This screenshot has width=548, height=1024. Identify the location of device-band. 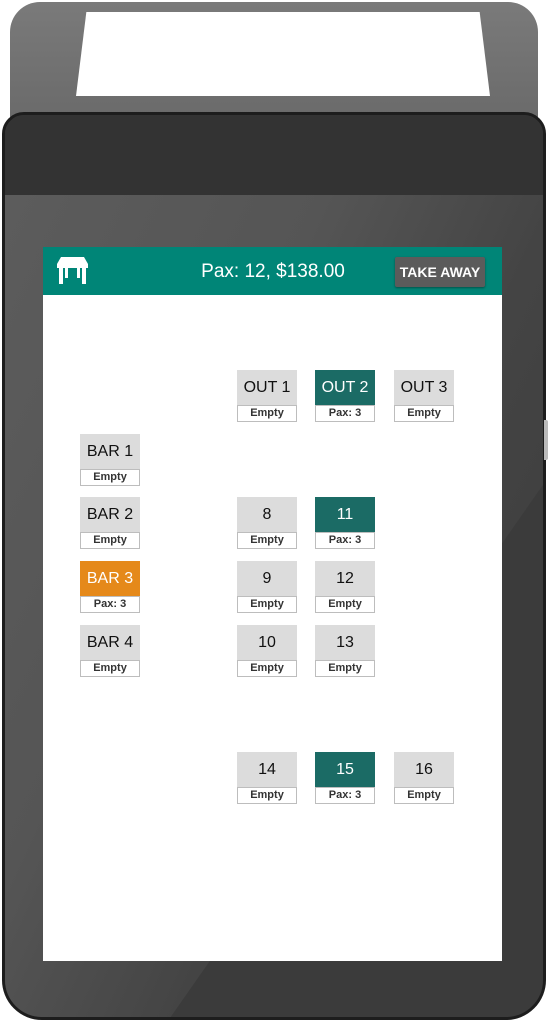
(274, 156).